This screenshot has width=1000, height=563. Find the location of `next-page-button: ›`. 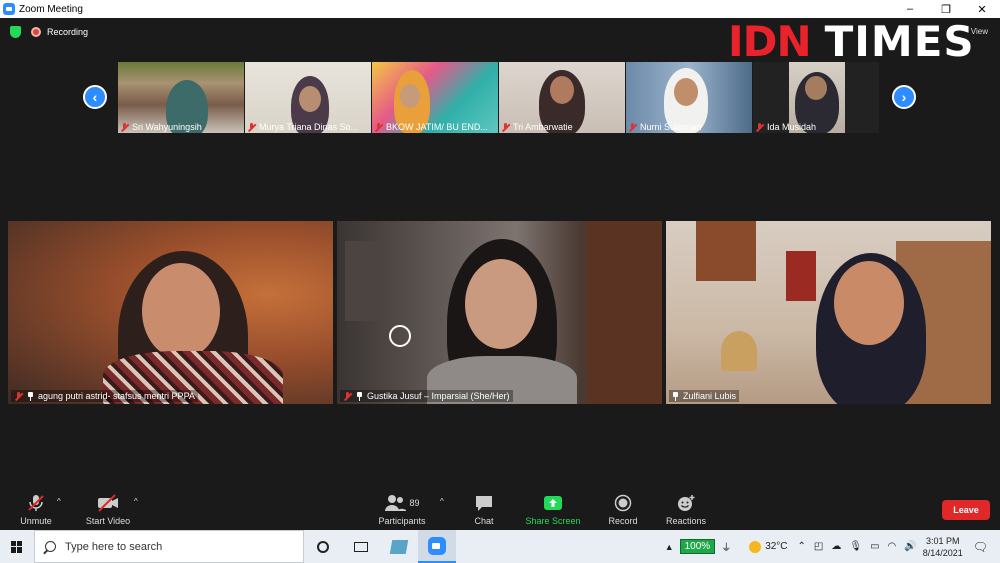

next-page-button: › is located at coordinates (904, 97).